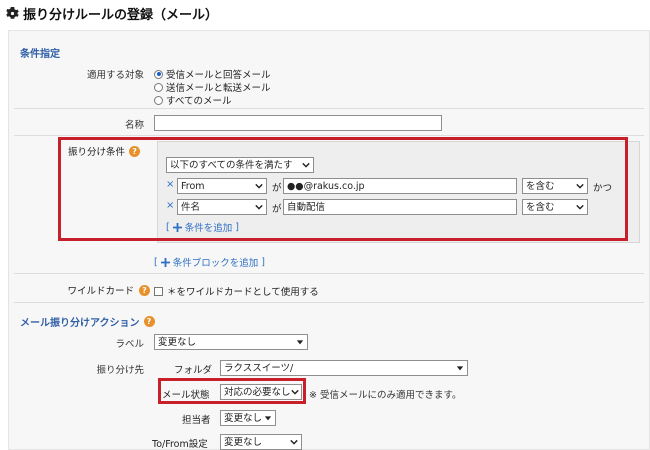 This screenshot has height=450, width=650. Describe the element at coordinates (298, 123) in the screenshot. I see `name-input` at that location.